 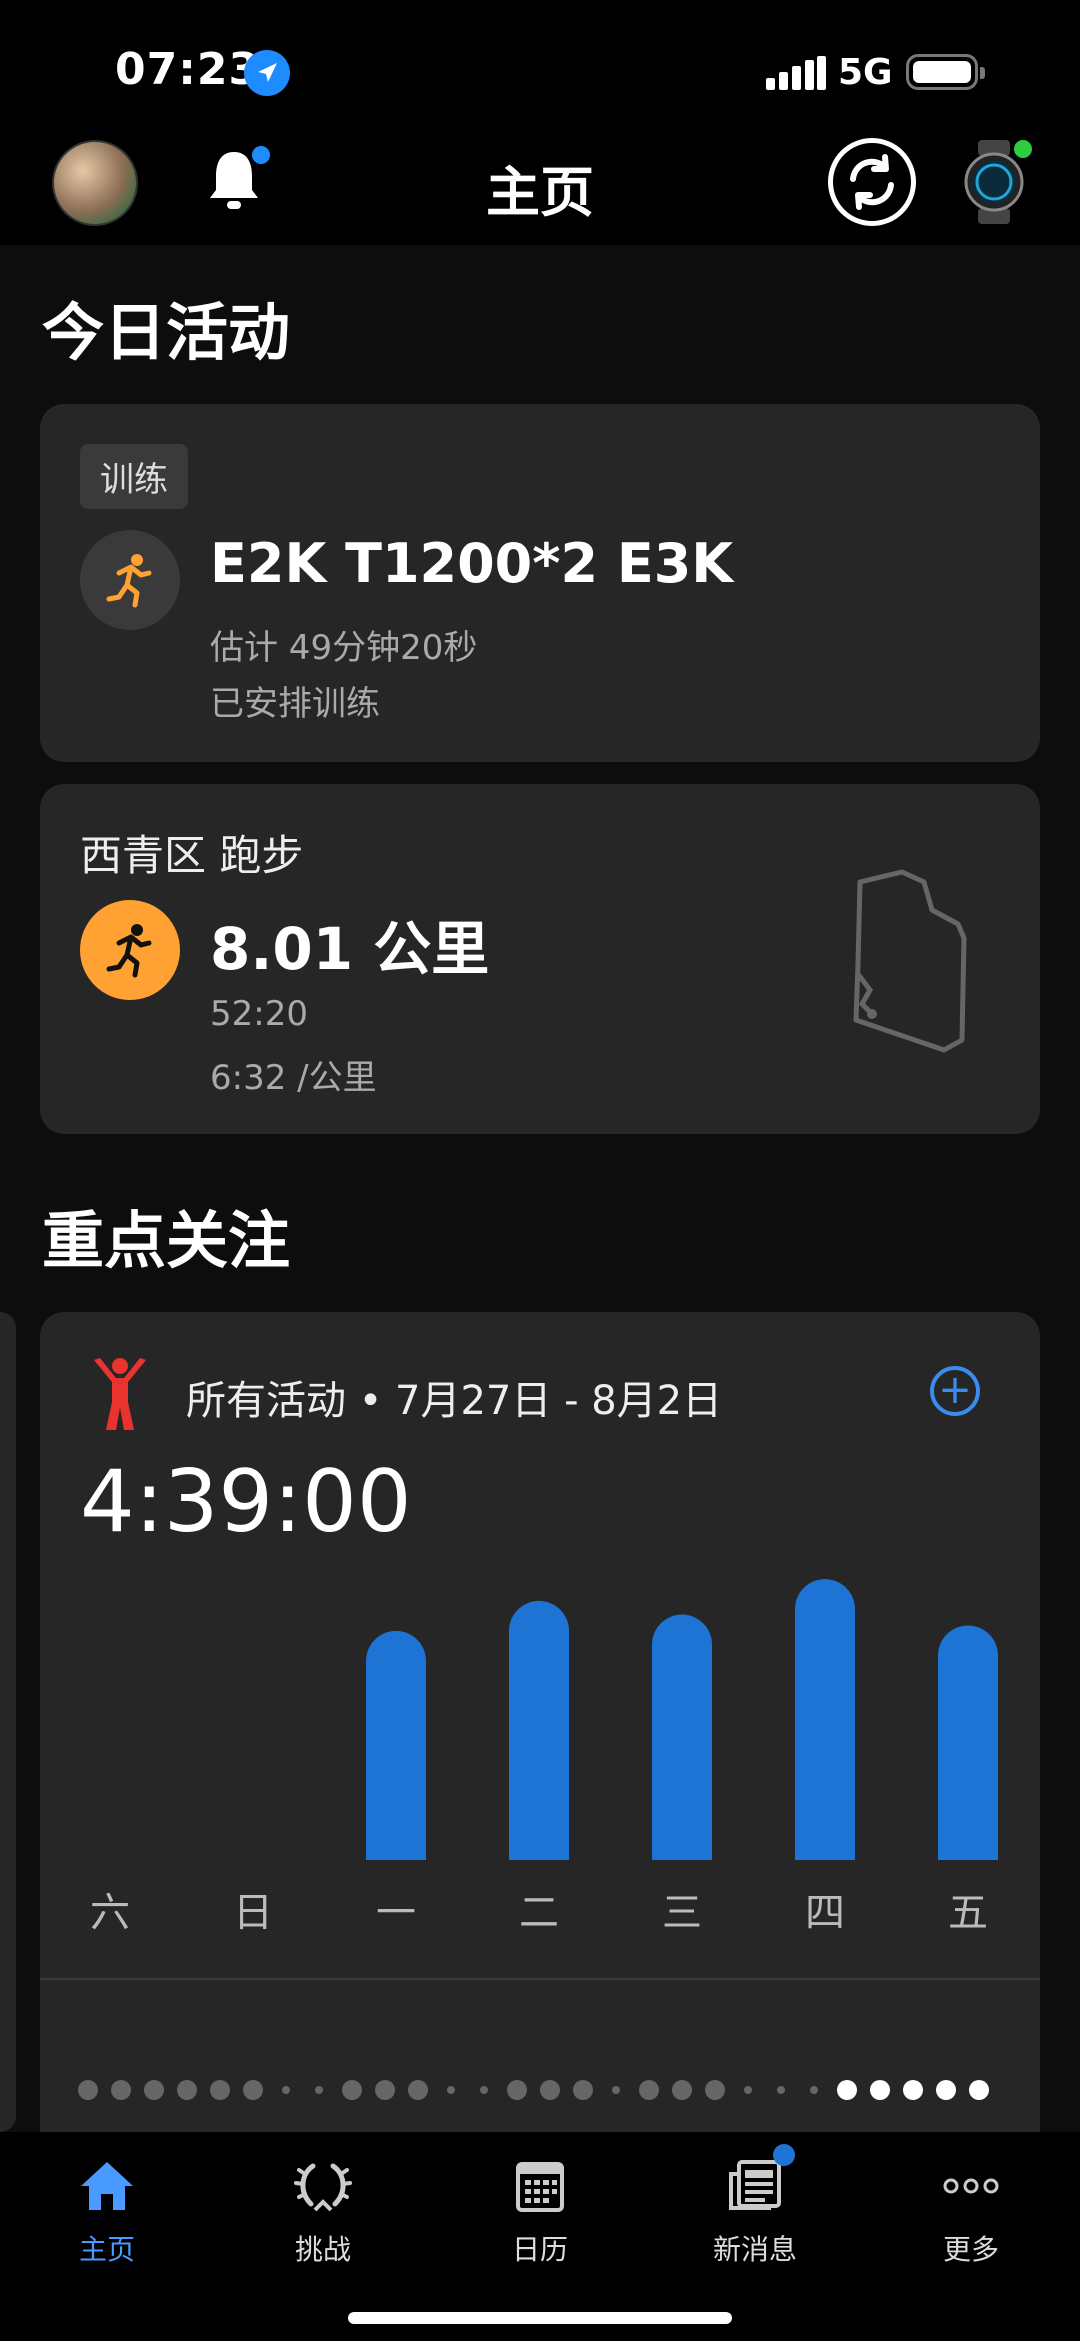 What do you see at coordinates (970, 2249) in the screenshot?
I see `tab-label: 更多` at bounding box center [970, 2249].